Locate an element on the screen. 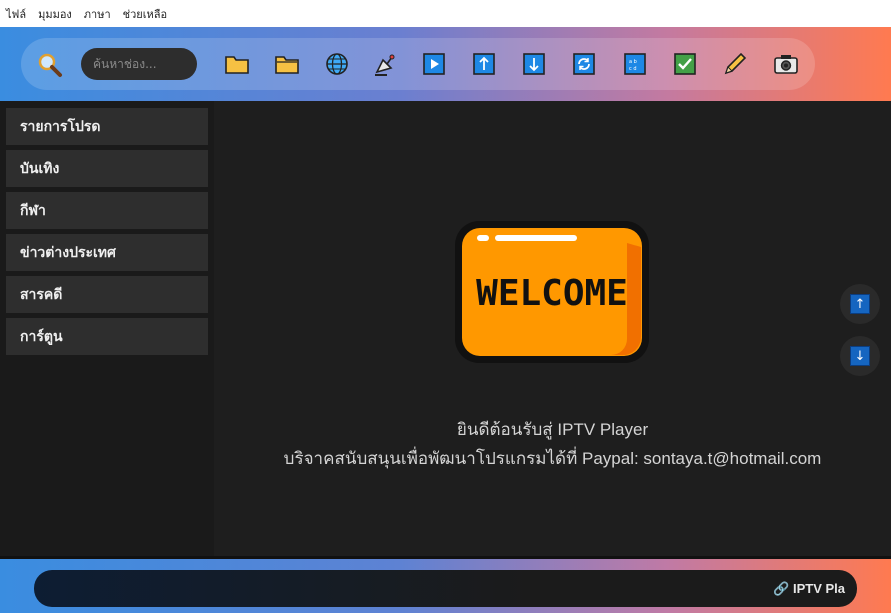 The image size is (891, 613). pencil-icon is located at coordinates (735, 64).